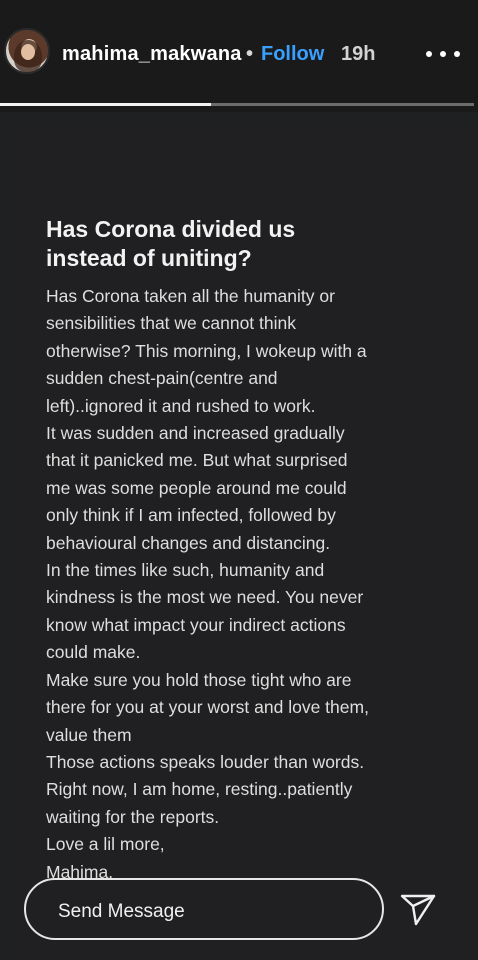 This screenshot has width=478, height=960. I want to click on send-icon-glyph, so click(418, 910).